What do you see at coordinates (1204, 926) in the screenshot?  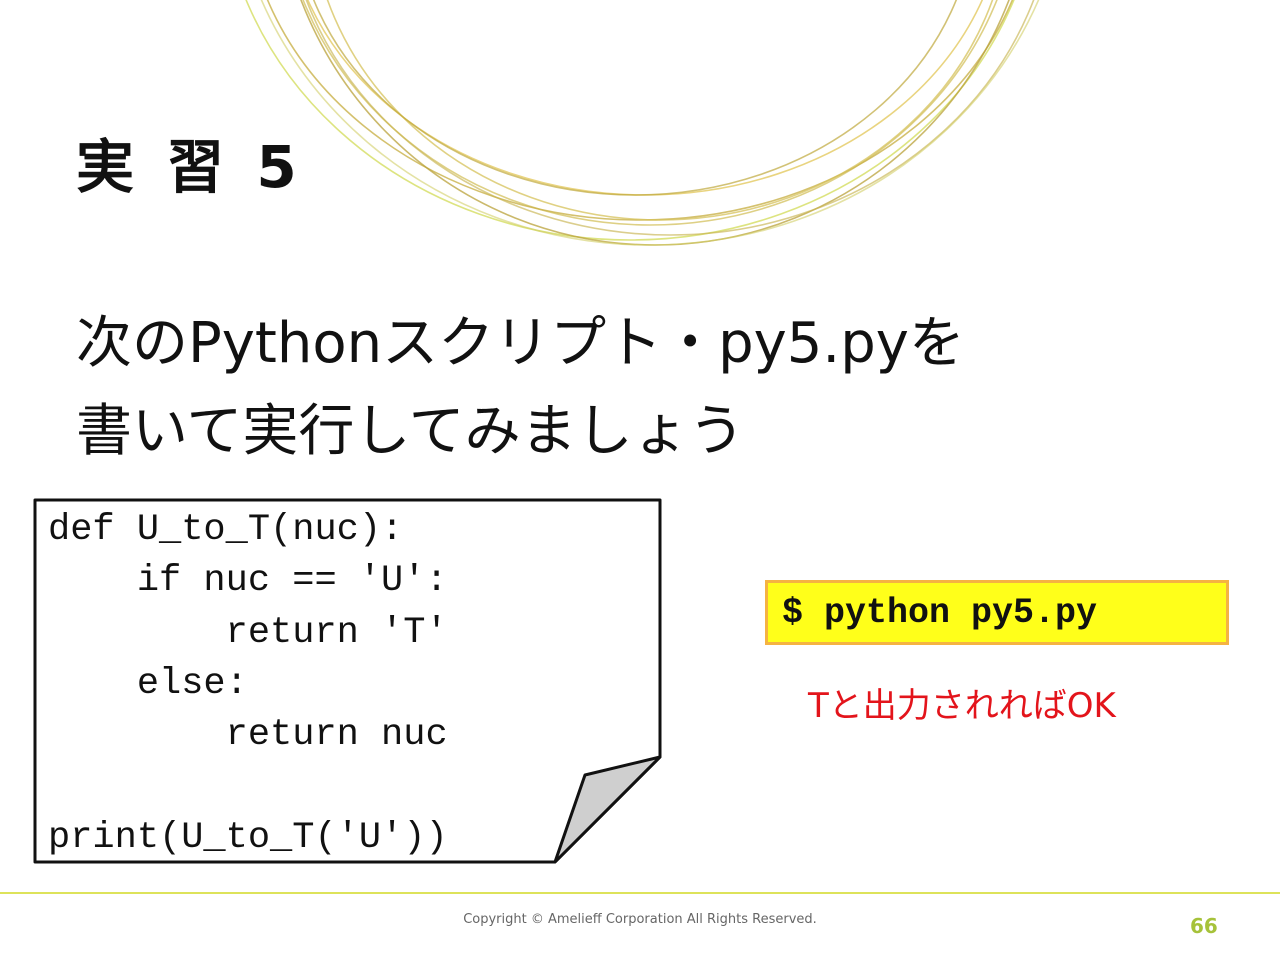 I see `page-number: 66` at bounding box center [1204, 926].